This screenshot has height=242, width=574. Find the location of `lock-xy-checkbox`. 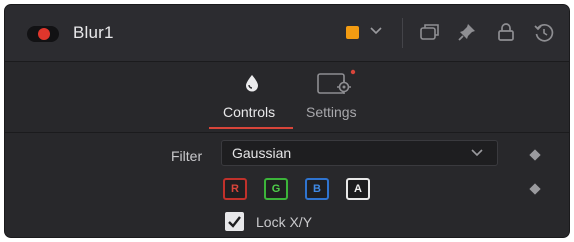

lock-xy-checkbox is located at coordinates (234, 221).